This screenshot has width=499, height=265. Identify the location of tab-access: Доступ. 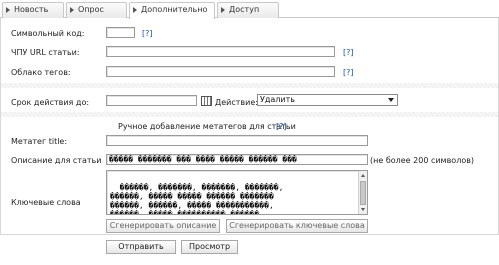
(248, 10).